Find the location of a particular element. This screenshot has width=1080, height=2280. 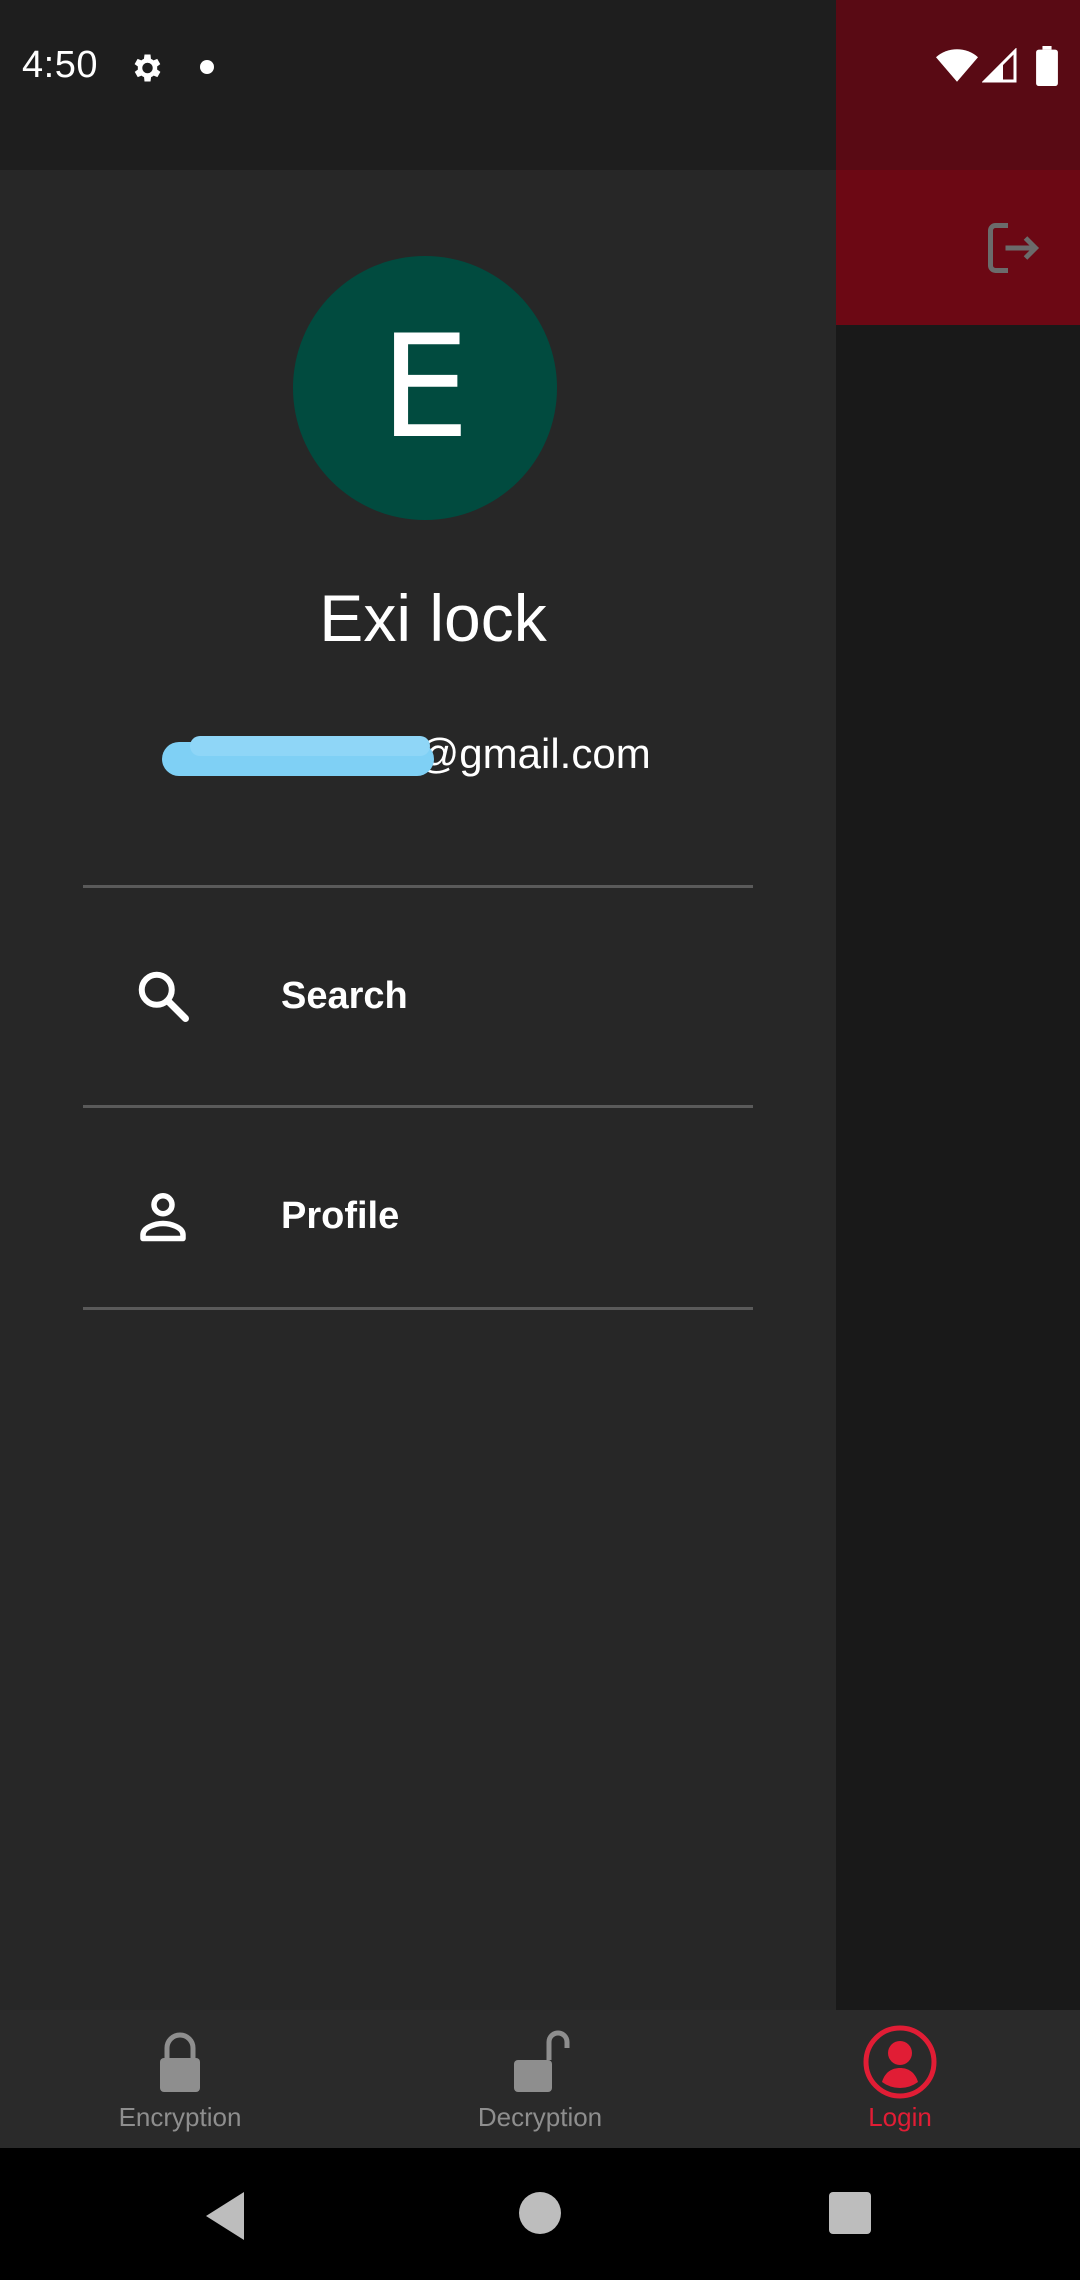

system-navigation-bar is located at coordinates (540, 2214).